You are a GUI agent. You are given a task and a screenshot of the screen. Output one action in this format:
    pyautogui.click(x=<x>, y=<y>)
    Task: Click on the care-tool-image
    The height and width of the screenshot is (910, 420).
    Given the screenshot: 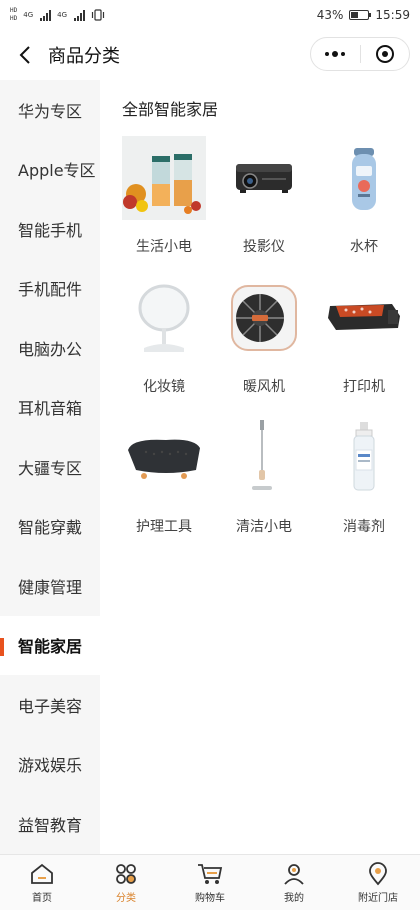 What is the action you would take?
    pyautogui.click(x=164, y=458)
    